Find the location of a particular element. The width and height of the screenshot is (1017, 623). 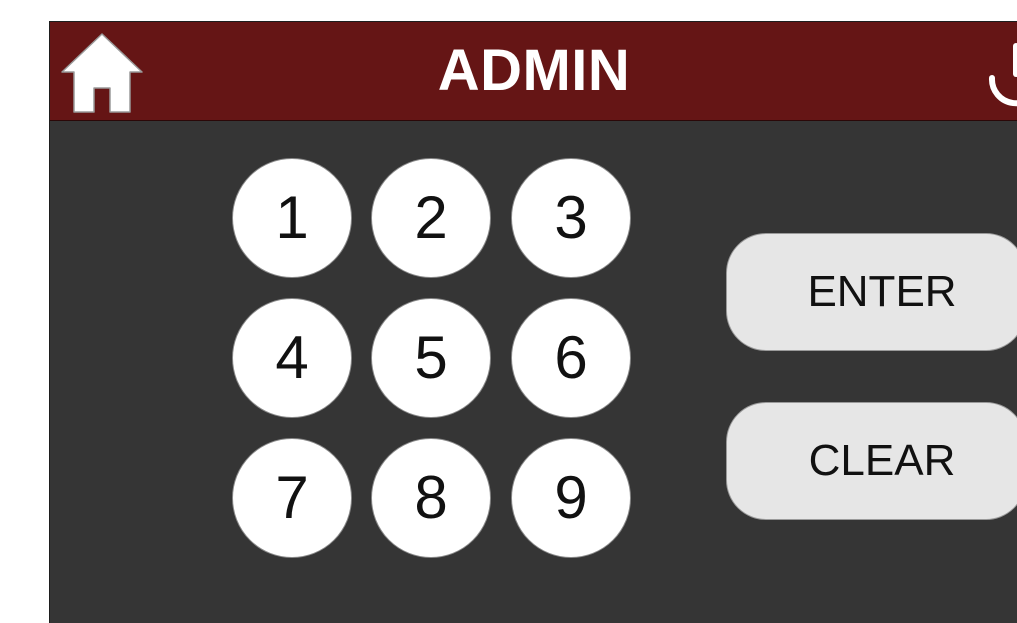

page-title: ADMIN is located at coordinates (534, 70).